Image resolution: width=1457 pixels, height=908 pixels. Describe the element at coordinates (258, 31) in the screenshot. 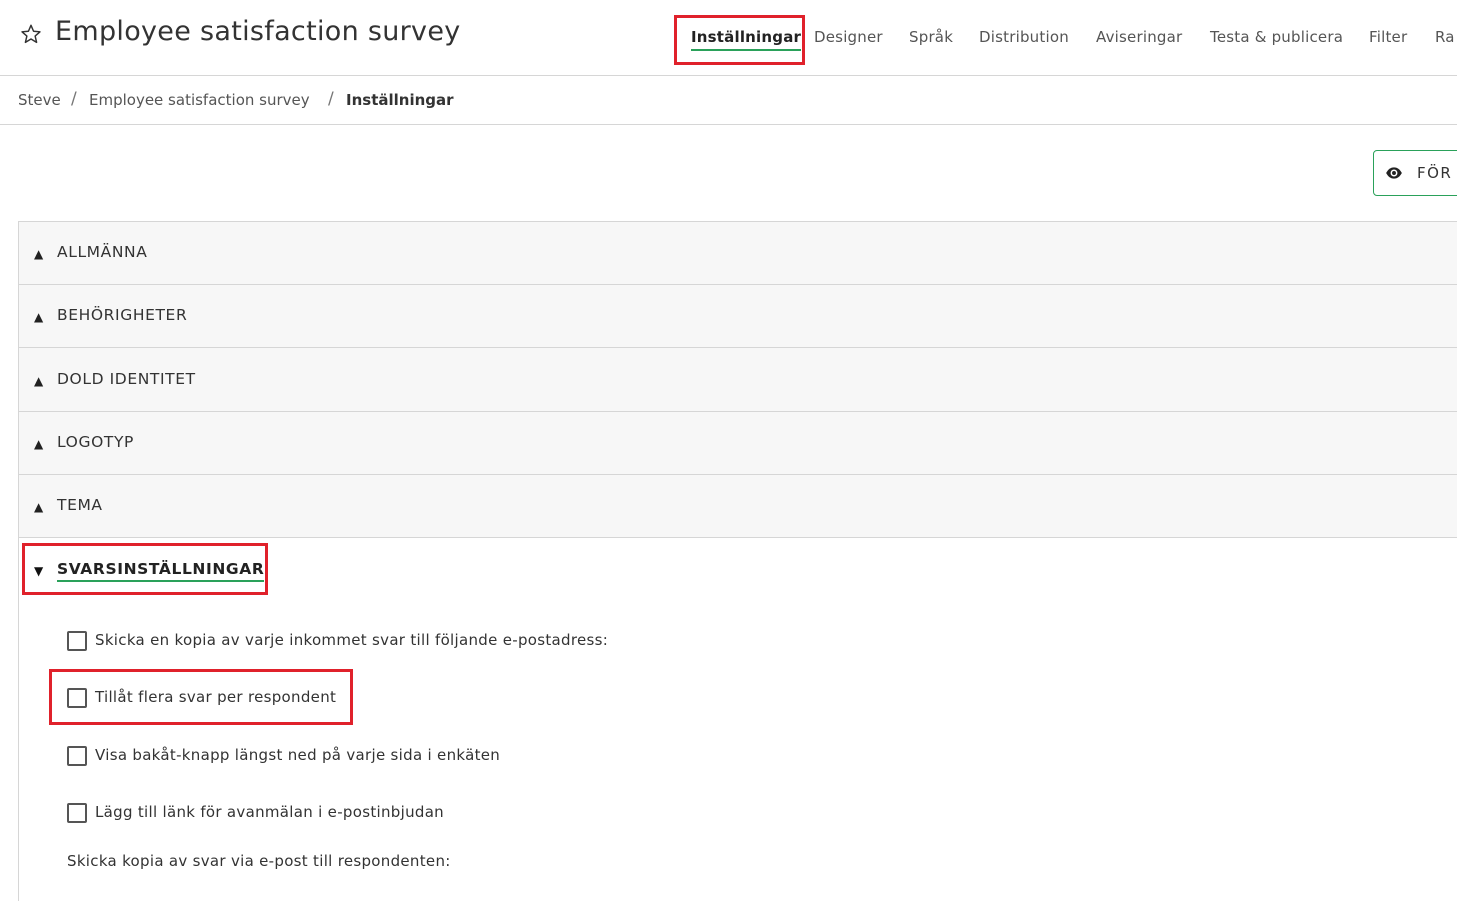

I see `page-title: Employee satisfaction survey` at that location.